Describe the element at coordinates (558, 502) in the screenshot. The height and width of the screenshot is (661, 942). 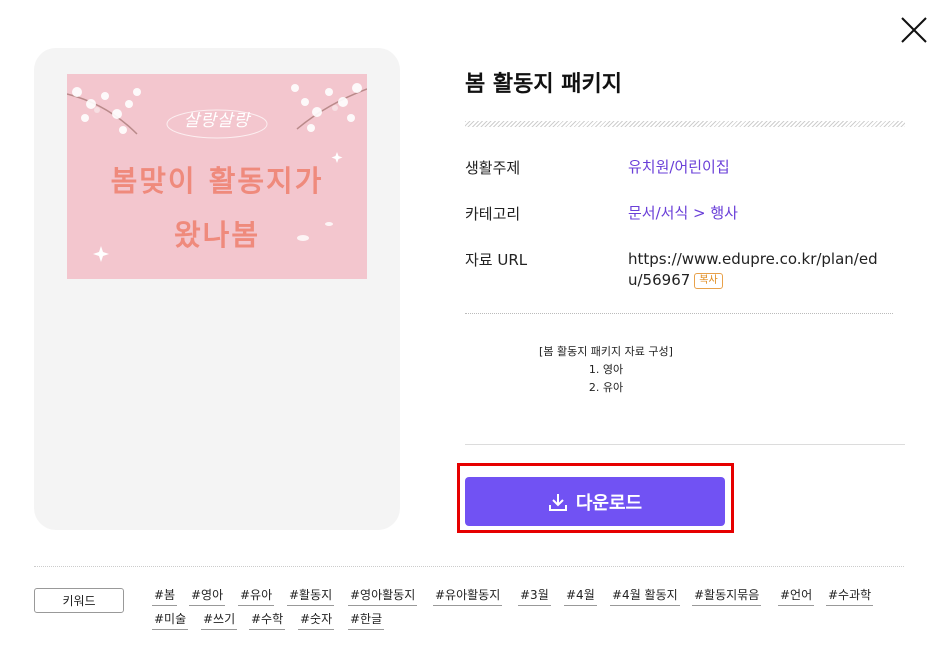
I see `download-icon` at that location.